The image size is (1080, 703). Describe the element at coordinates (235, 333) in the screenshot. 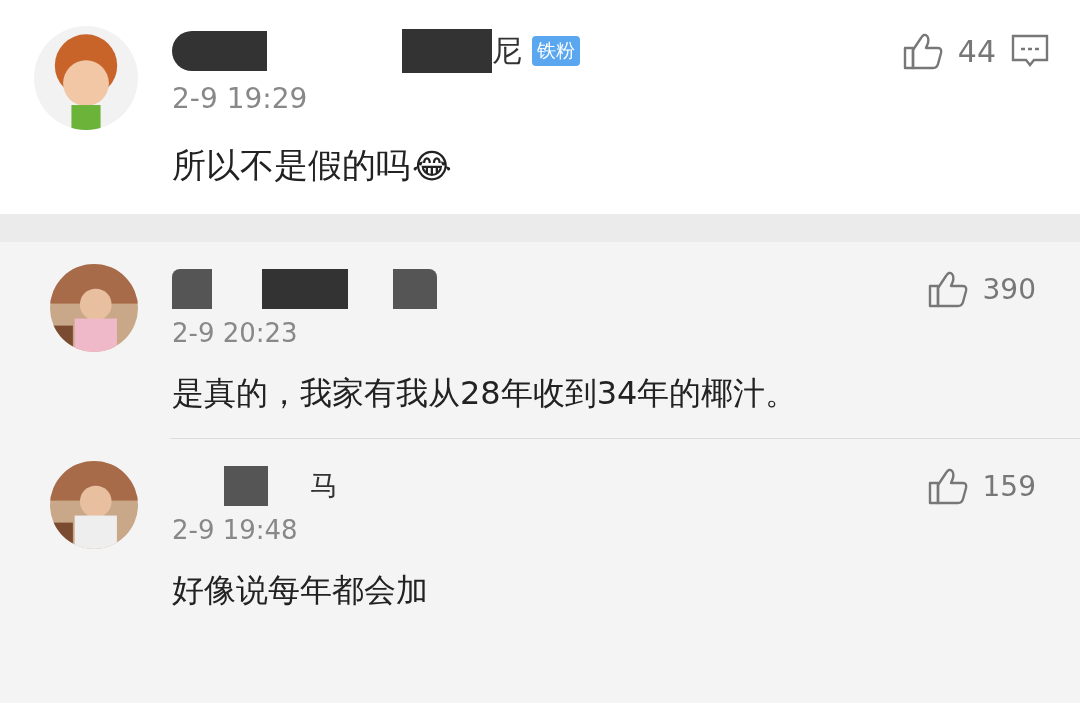

I see `timestamp: 2-9 20:23` at that location.